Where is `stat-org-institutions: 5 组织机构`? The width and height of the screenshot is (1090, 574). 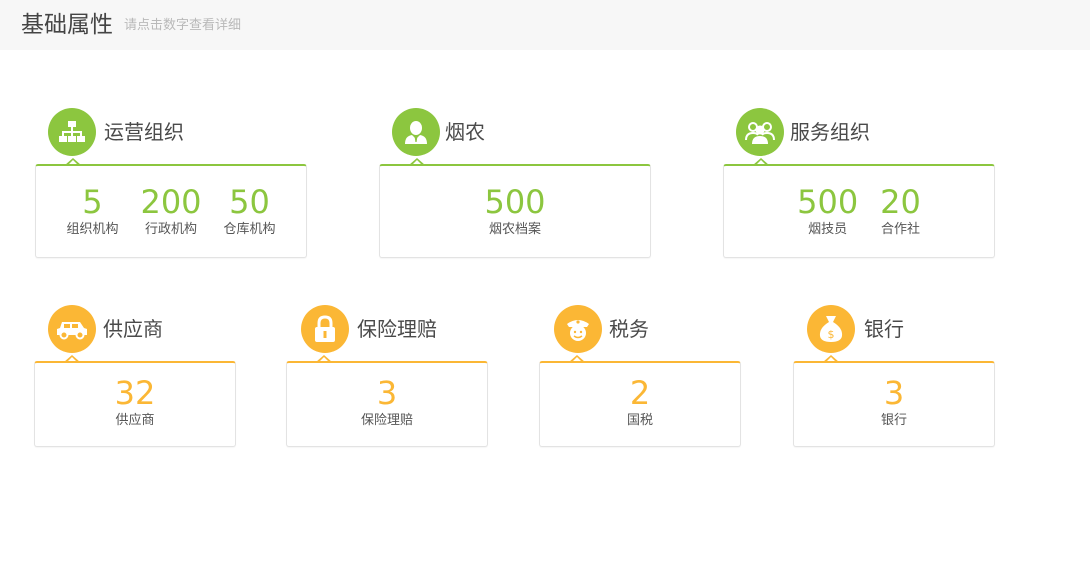
stat-org-institutions: 5 组织机构 is located at coordinates (92, 211).